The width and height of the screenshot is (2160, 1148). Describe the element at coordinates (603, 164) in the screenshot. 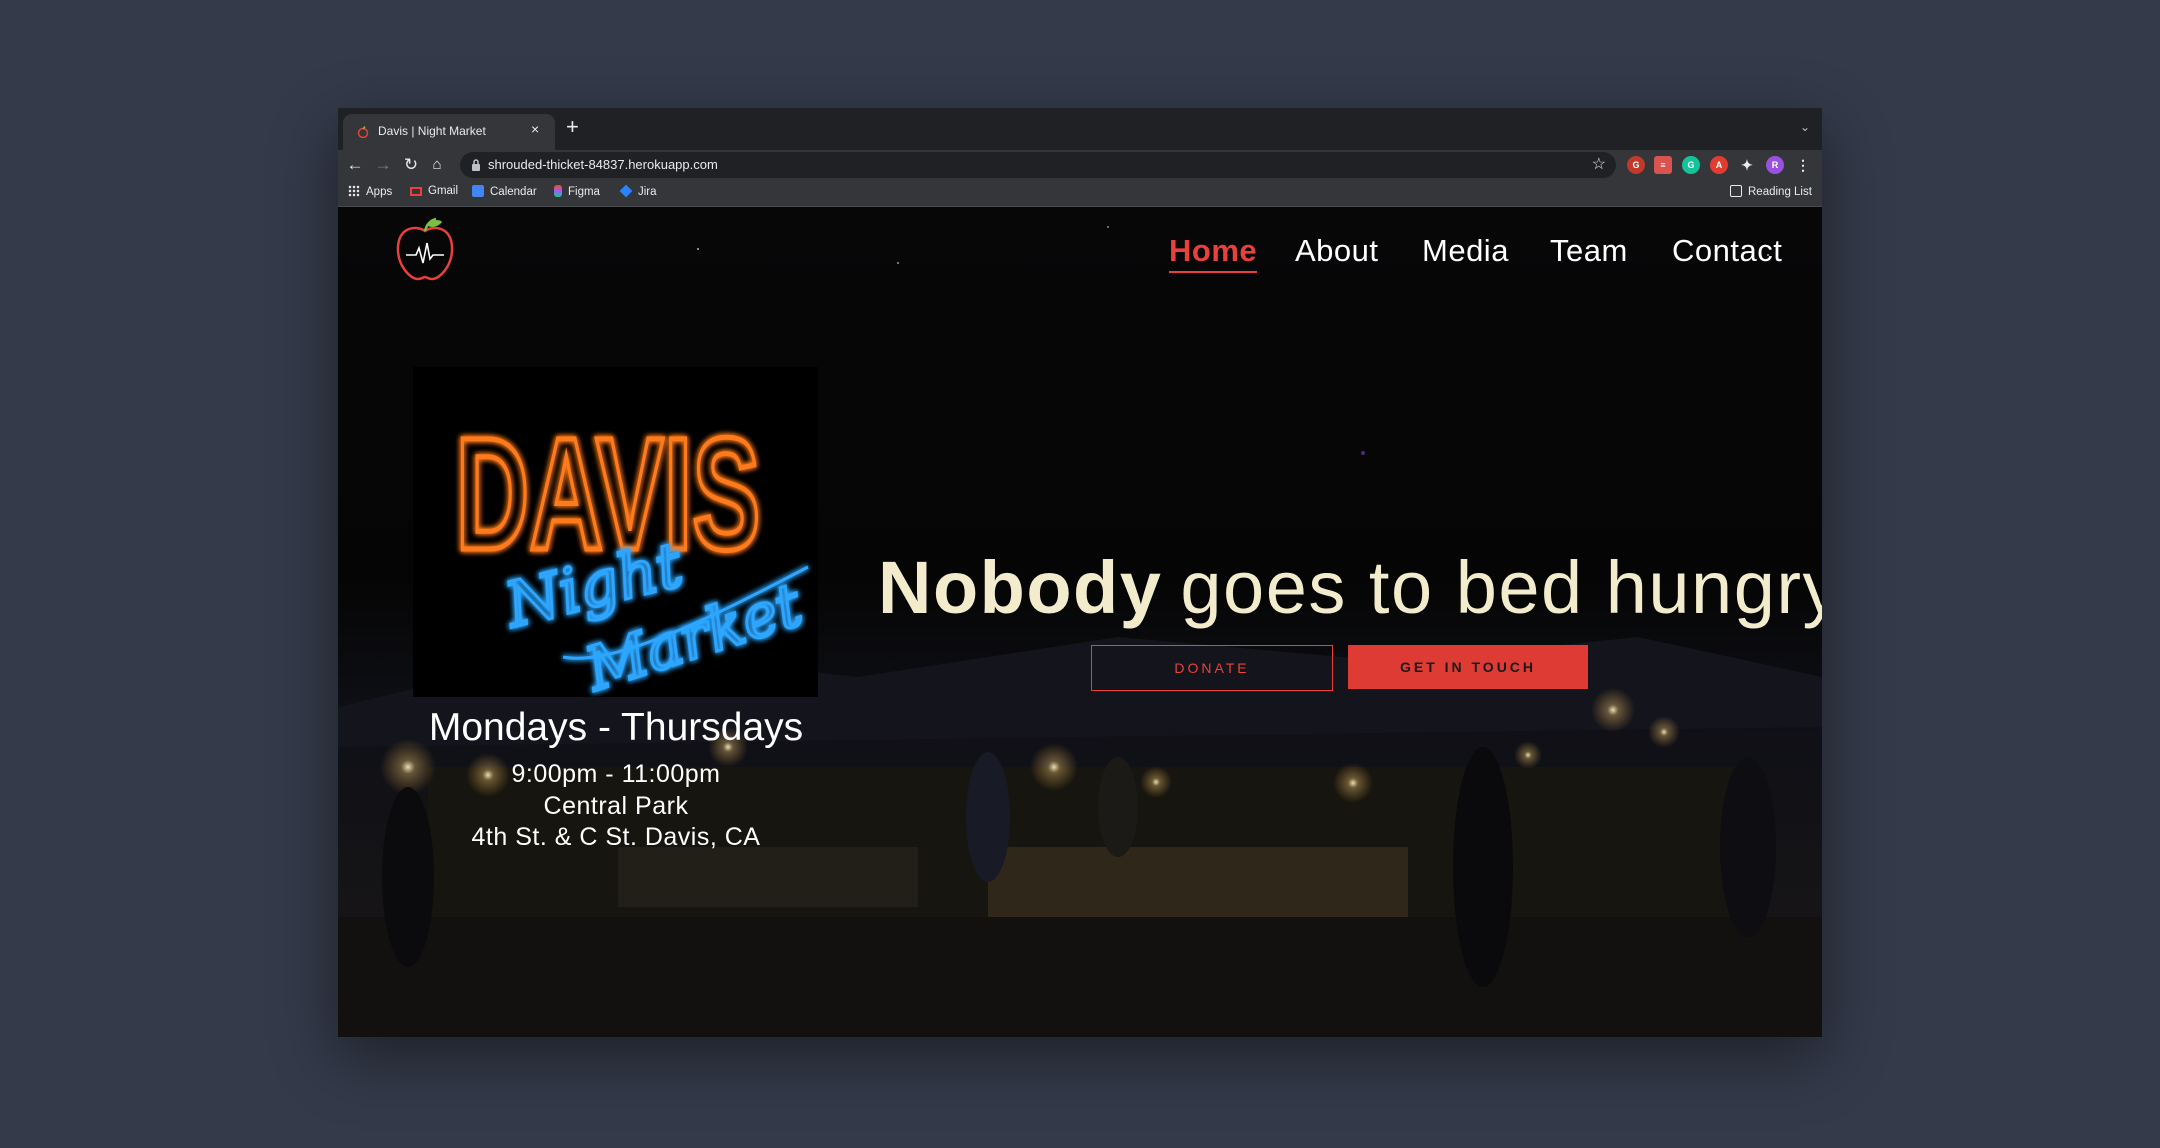

I see `url-text: shrouded-thicket-84837.herokuapp.com` at that location.